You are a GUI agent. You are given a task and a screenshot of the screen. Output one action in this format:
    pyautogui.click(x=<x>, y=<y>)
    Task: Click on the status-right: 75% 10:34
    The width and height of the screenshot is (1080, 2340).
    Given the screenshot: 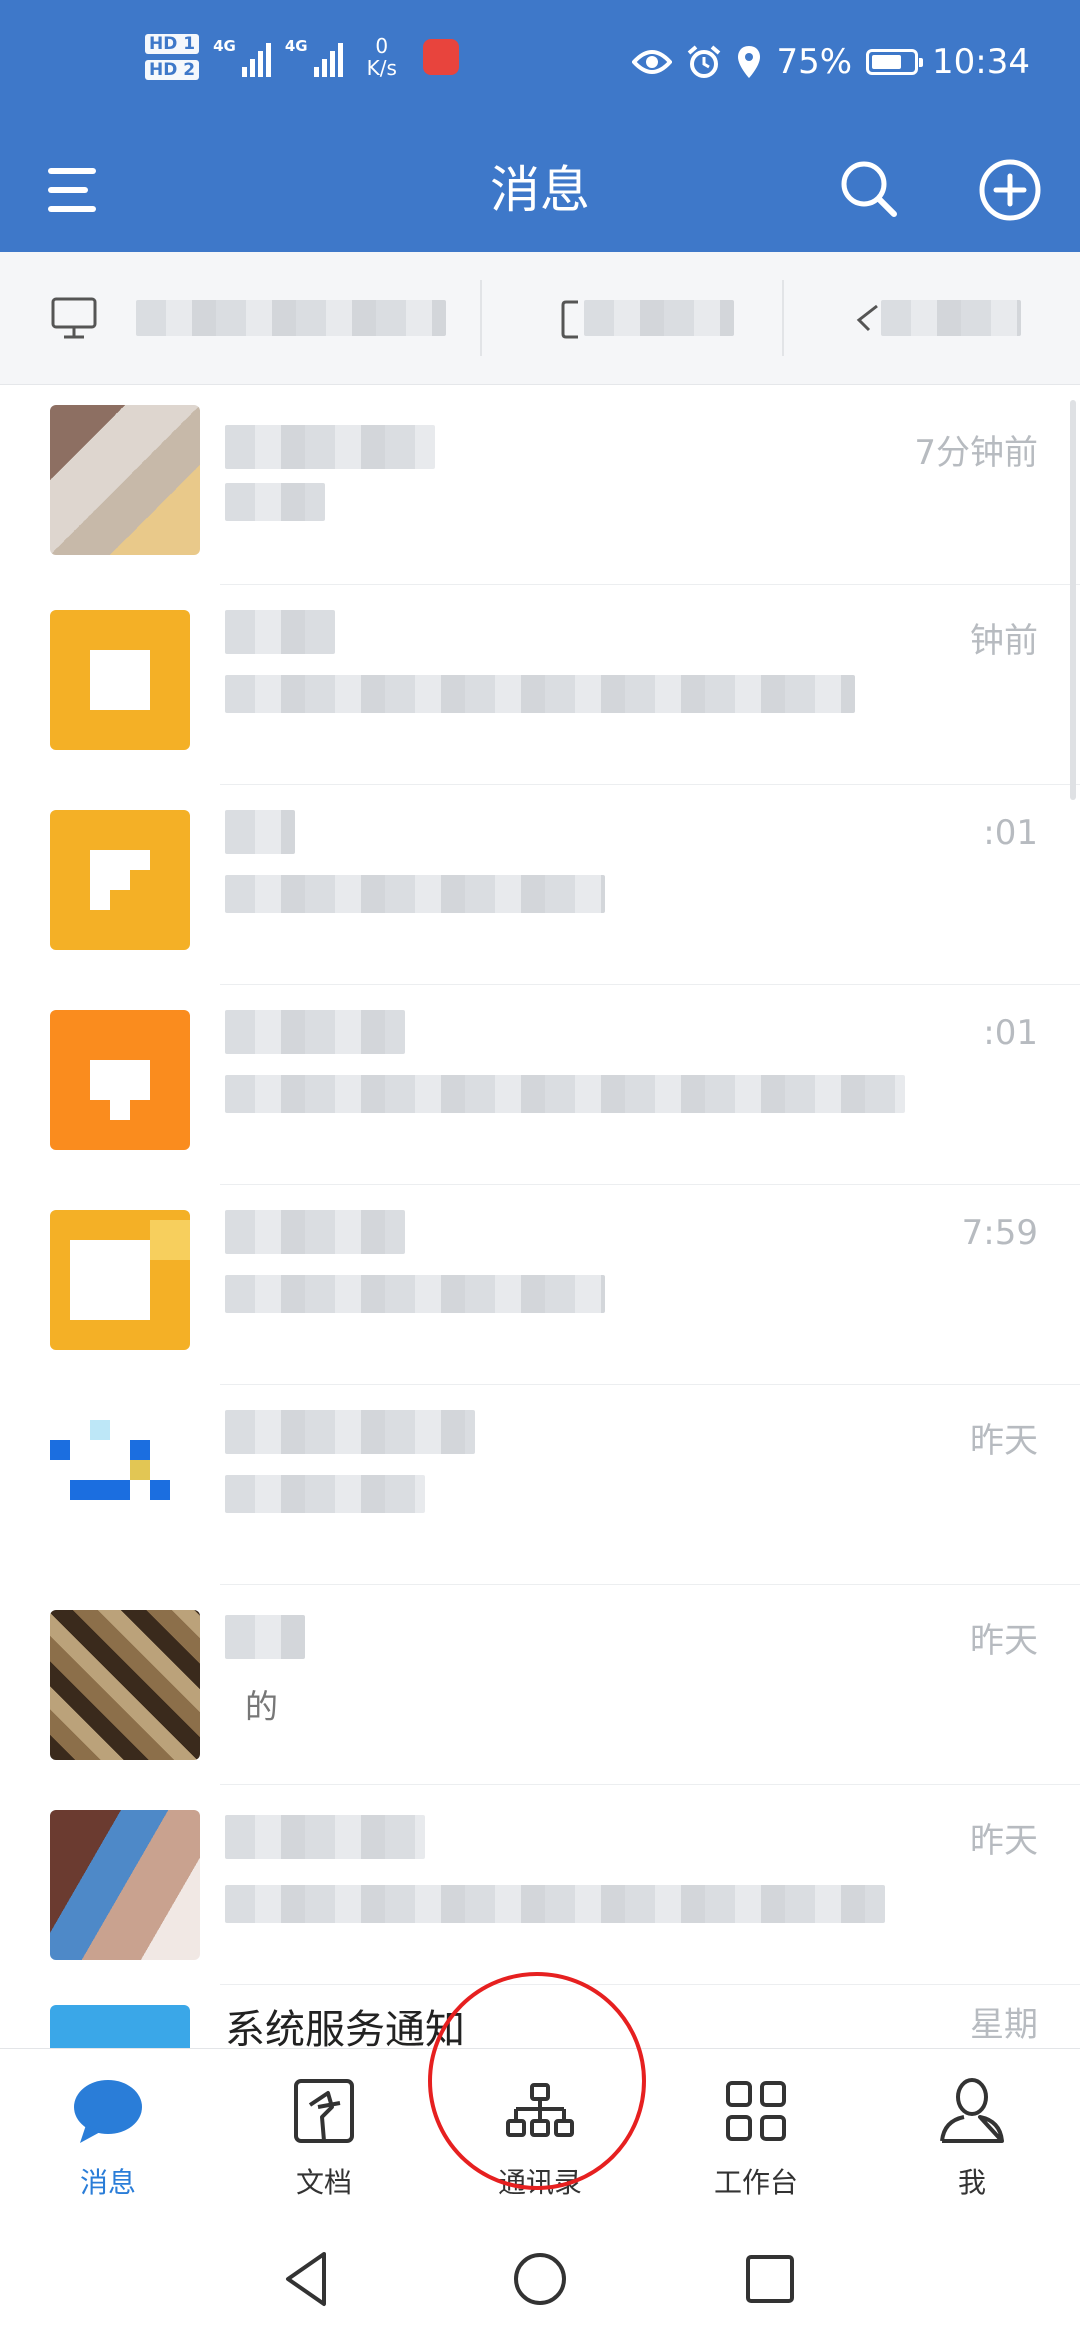 What is the action you would take?
    pyautogui.click(x=831, y=62)
    